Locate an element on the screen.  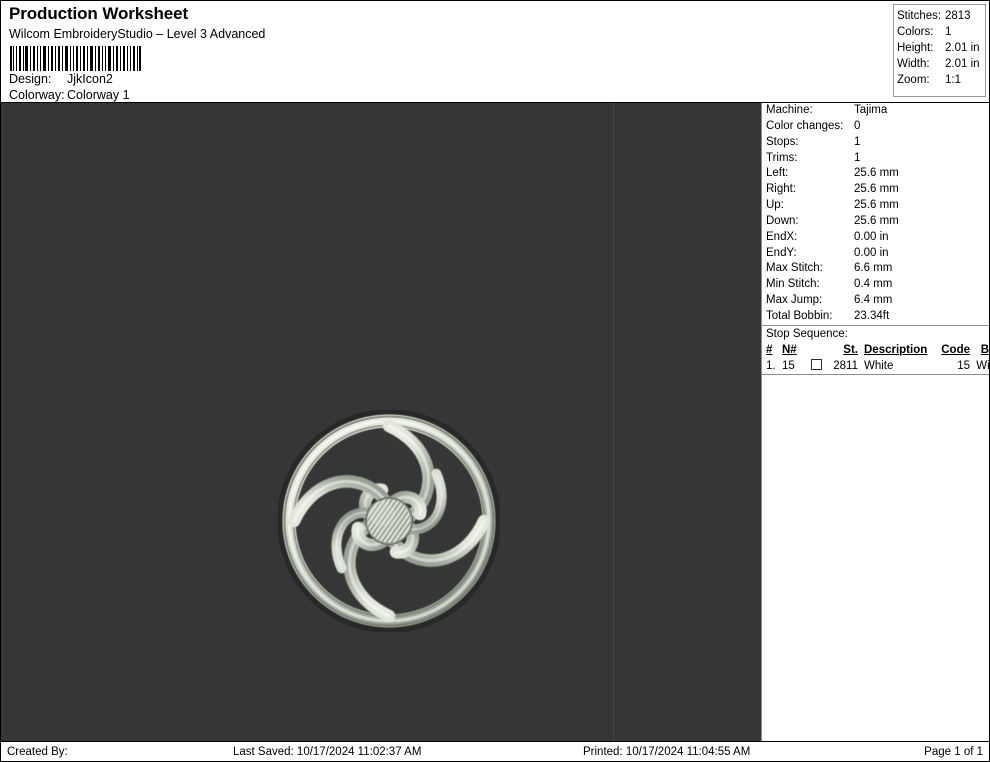
info-value-up: 25.6 mm is located at coordinates (876, 205).